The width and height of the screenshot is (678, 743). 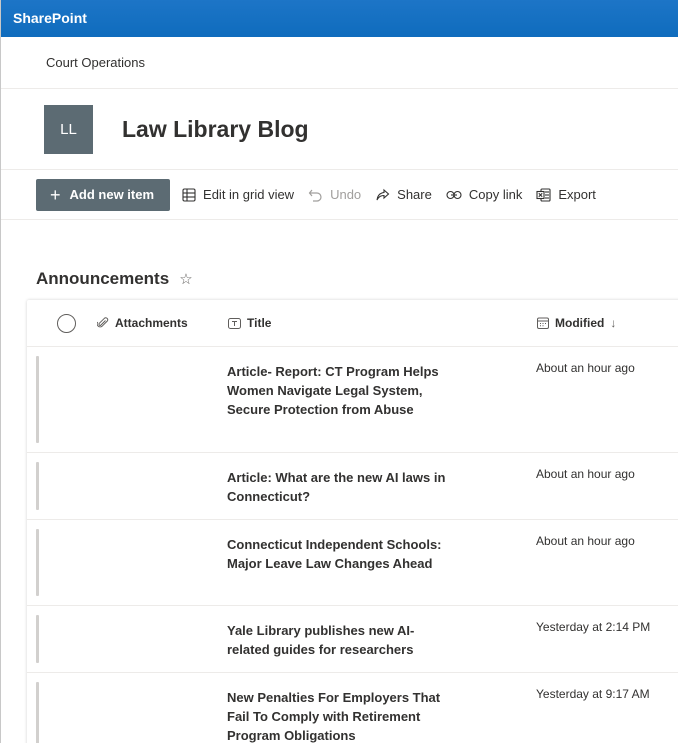 I want to click on plus-icon: +, so click(x=55, y=194).